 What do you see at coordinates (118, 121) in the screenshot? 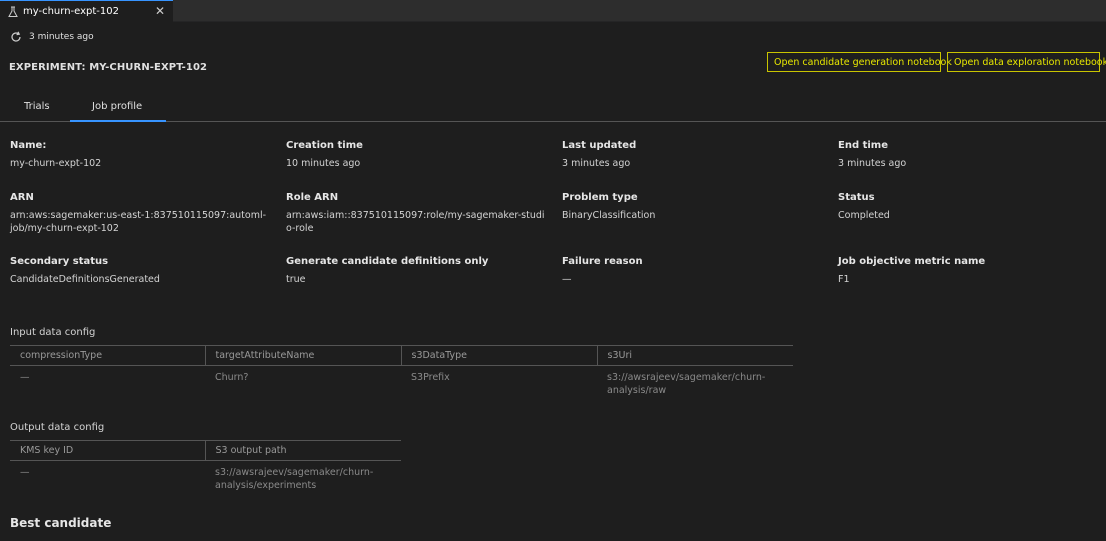
I see `active-tab-indicator` at bounding box center [118, 121].